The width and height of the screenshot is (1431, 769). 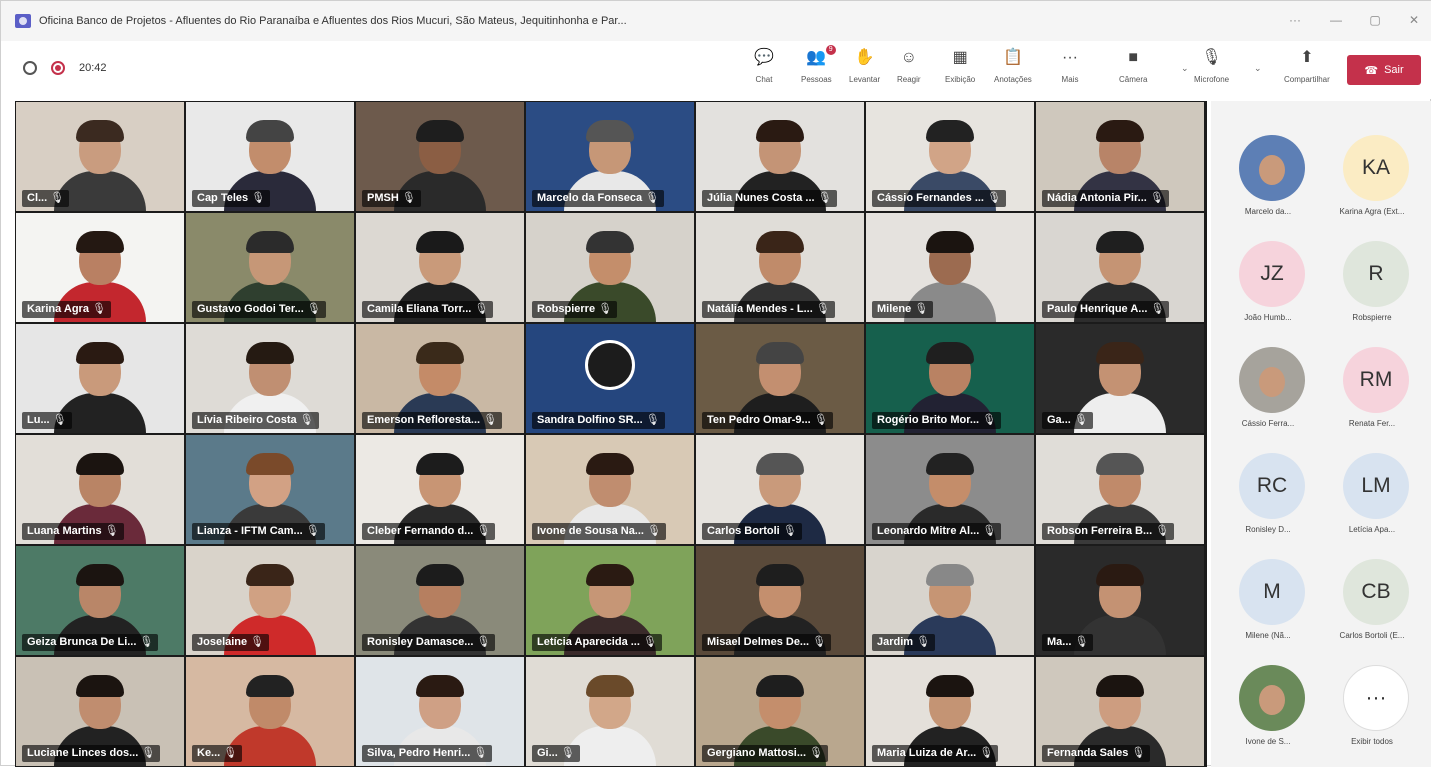 I want to click on mais-button: ··· Mais, so click(x=1070, y=70).